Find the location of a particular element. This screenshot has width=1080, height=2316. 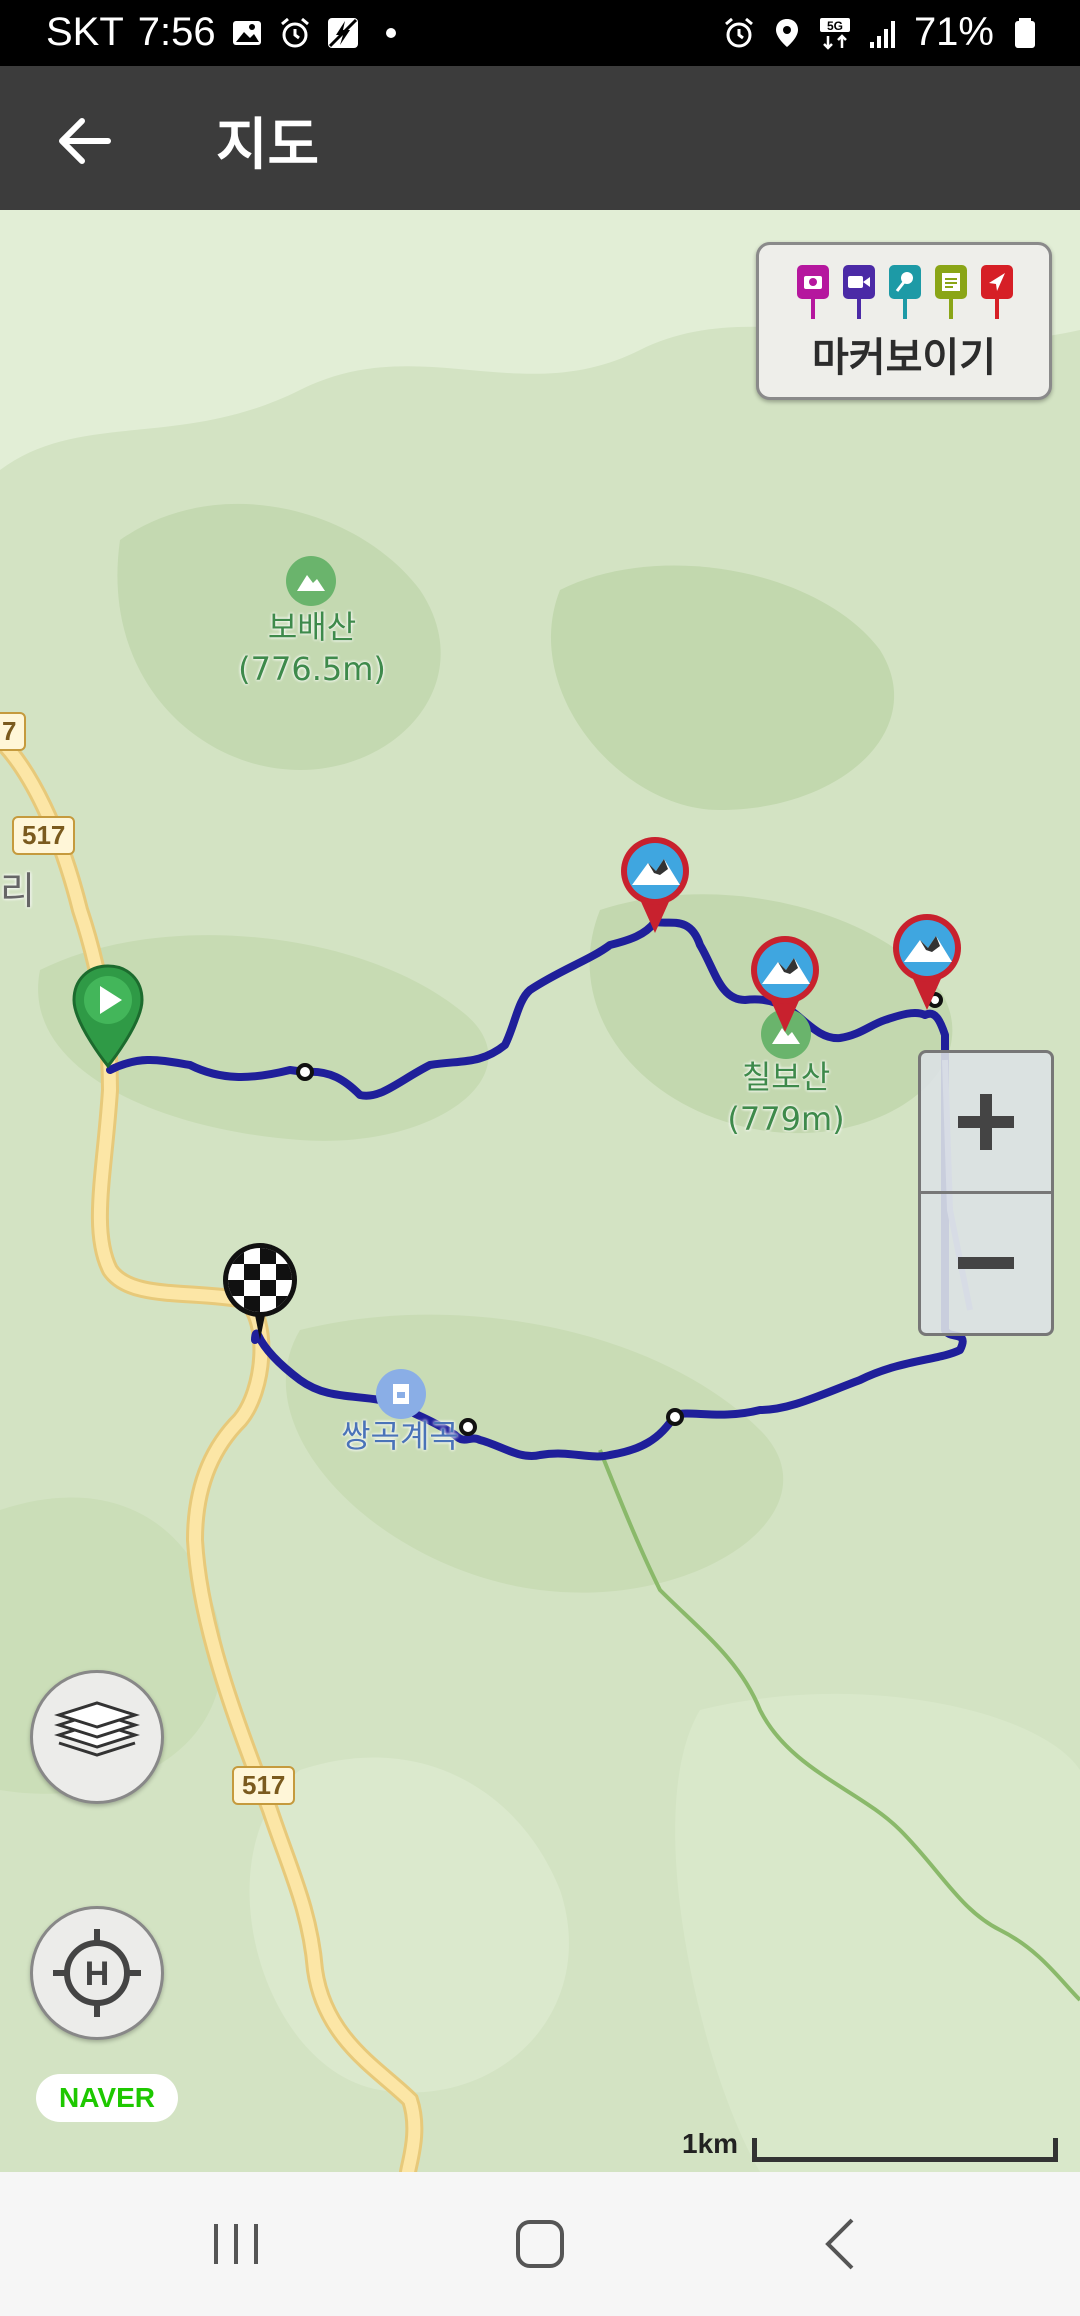

valley-label: 쌍곡계곡 is located at coordinates (400, 1436).